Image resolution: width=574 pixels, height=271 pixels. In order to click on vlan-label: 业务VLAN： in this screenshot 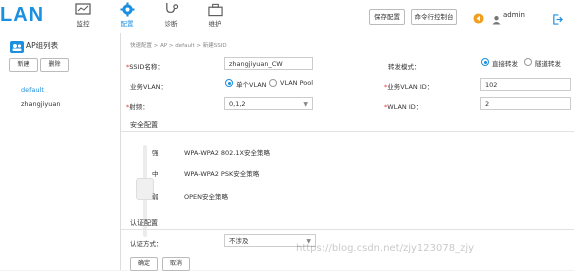, I will do `click(149, 87)`.